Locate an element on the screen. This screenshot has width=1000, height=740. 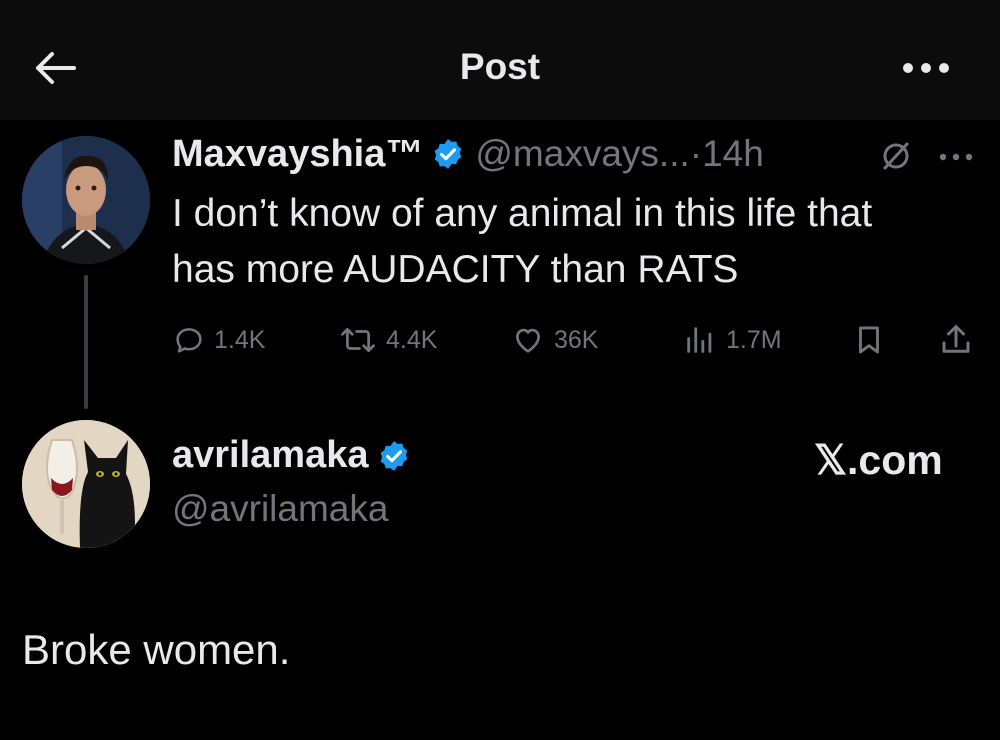
mute-circle-icon is located at coordinates (896, 156).